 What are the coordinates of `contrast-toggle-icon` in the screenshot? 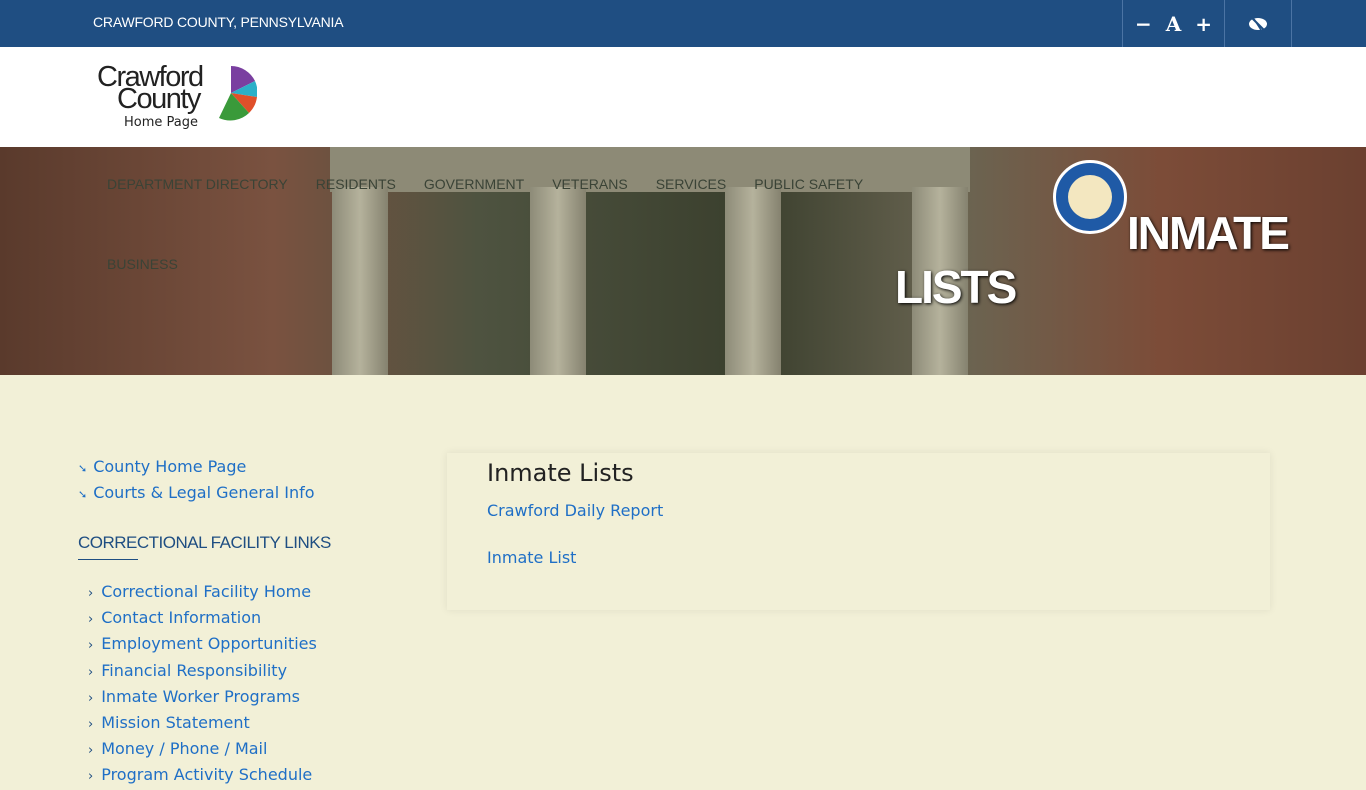 It's located at (1258, 24).